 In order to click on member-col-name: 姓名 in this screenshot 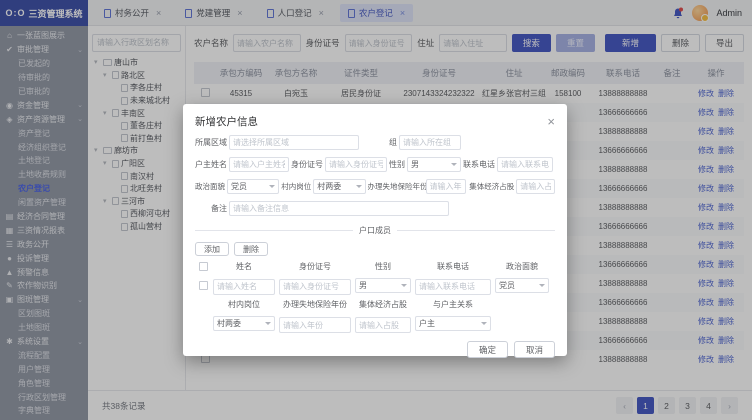, I will do `click(244, 266)`.